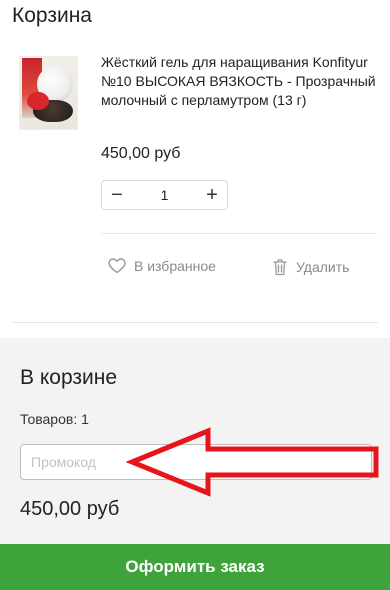 This screenshot has height=590, width=390. What do you see at coordinates (48, 93) in the screenshot?
I see `product-image` at bounding box center [48, 93].